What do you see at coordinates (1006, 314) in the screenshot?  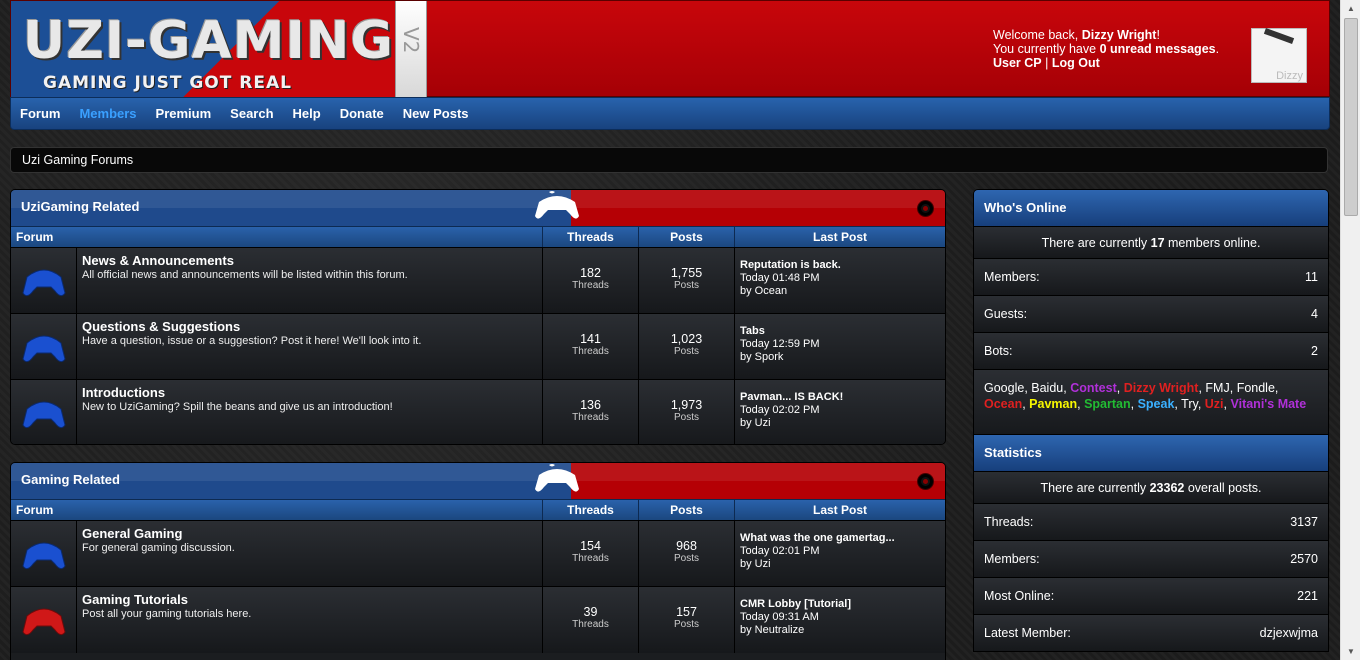 I see `stat-label: Guests:` at bounding box center [1006, 314].